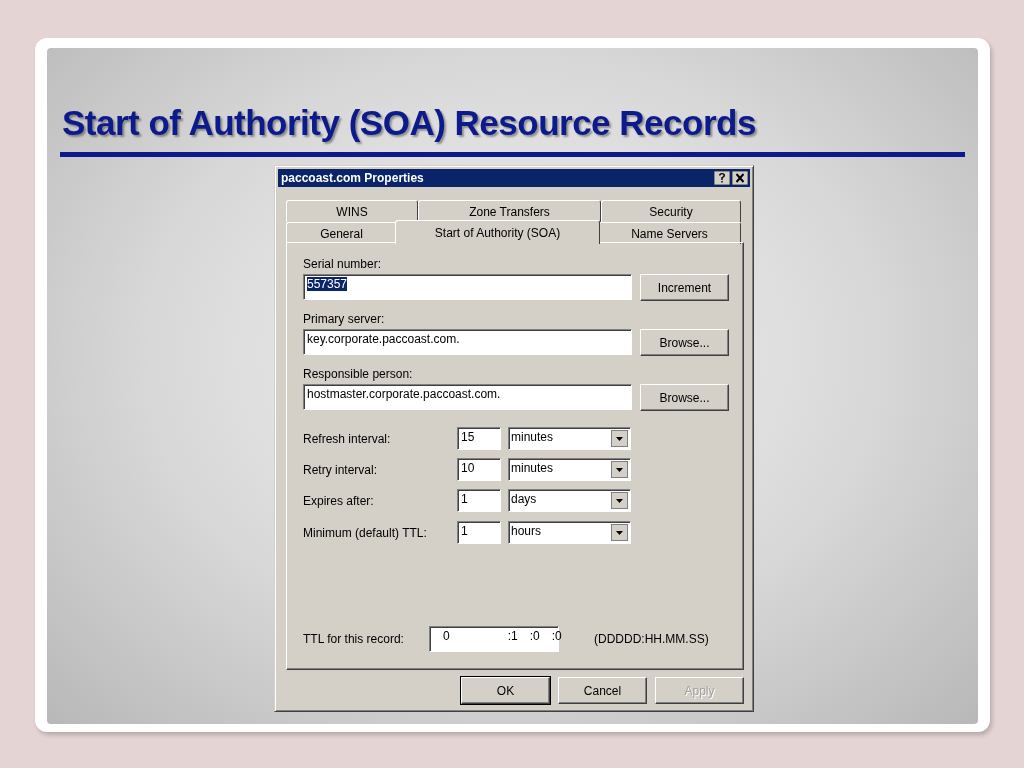 The image size is (1024, 768). I want to click on field-label: Minimum (default) TTL:, so click(365, 532).